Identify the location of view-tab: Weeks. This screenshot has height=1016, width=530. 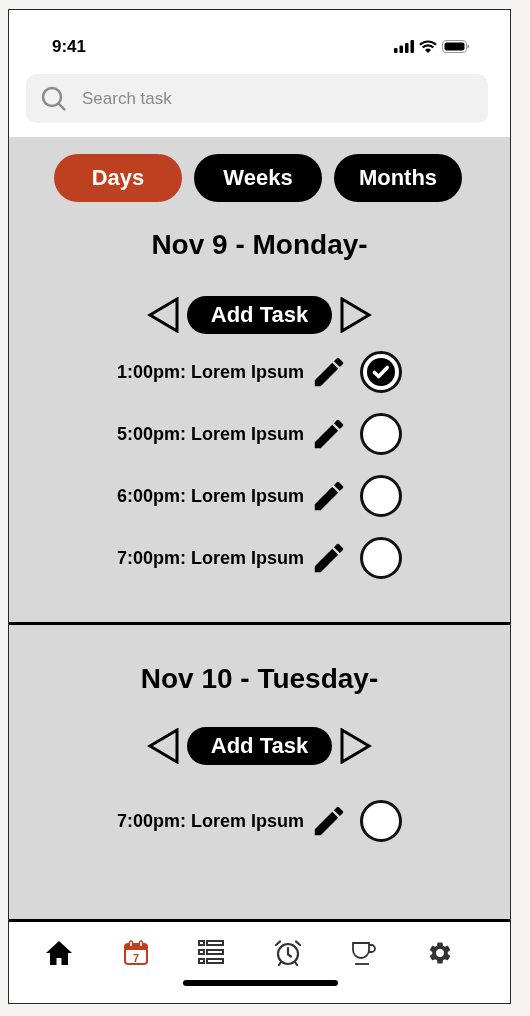
(258, 178).